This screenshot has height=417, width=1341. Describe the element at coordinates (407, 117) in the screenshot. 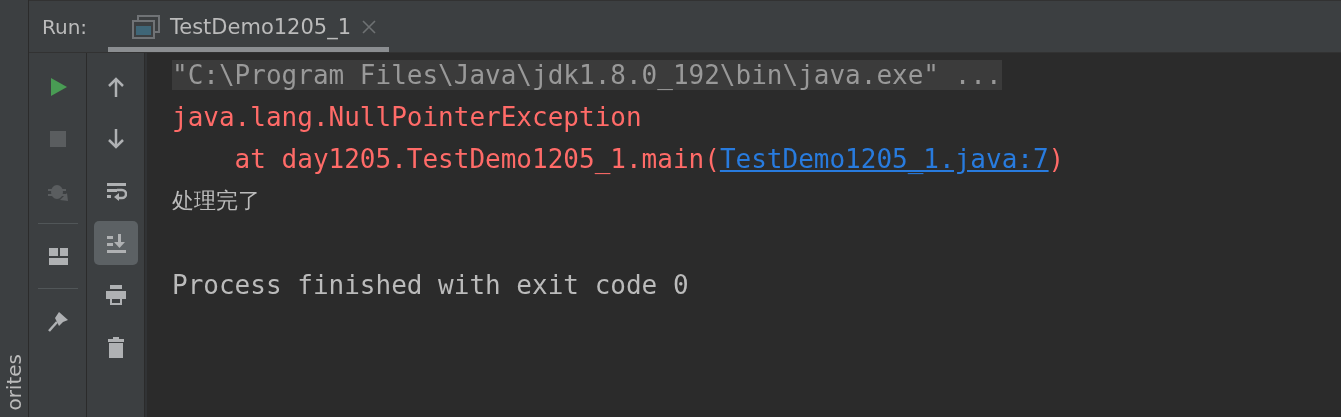

I see `error-text: java.lang.NullPointerException` at that location.